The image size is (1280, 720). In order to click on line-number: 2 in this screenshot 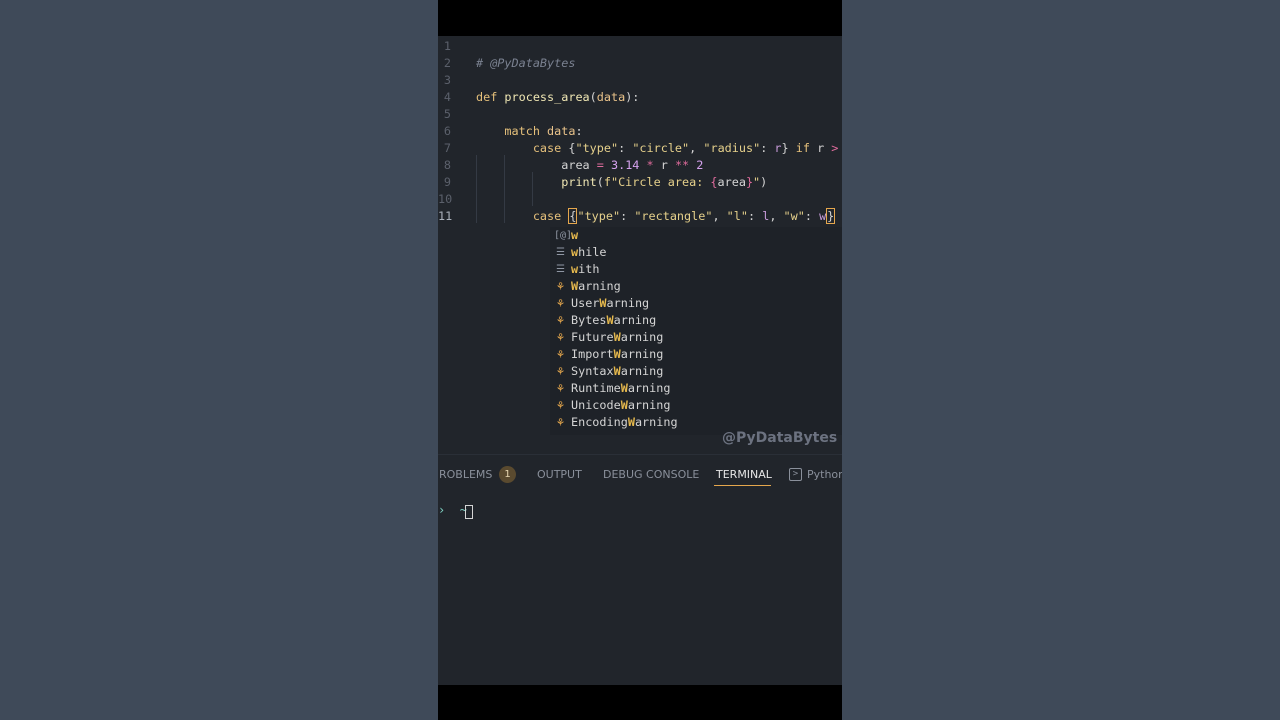, I will do `click(447, 63)`.